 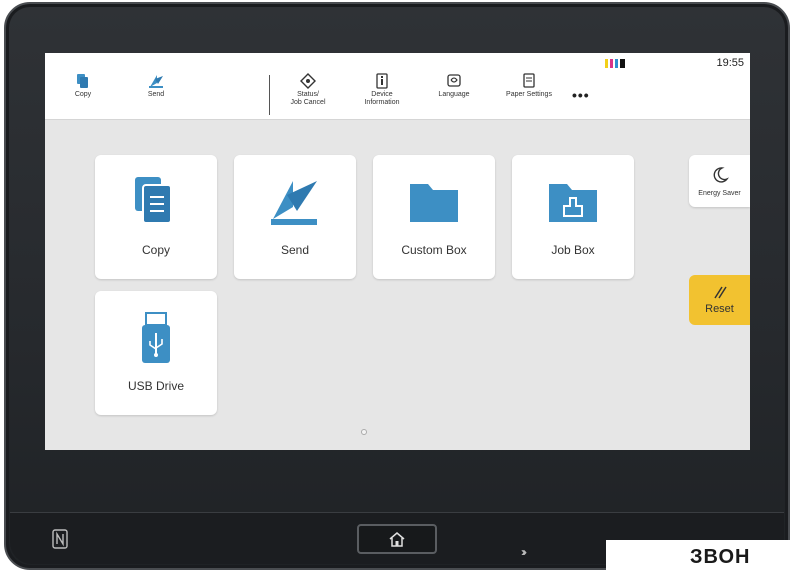 What do you see at coordinates (719, 309) in the screenshot?
I see `reset-label: Reset` at bounding box center [719, 309].